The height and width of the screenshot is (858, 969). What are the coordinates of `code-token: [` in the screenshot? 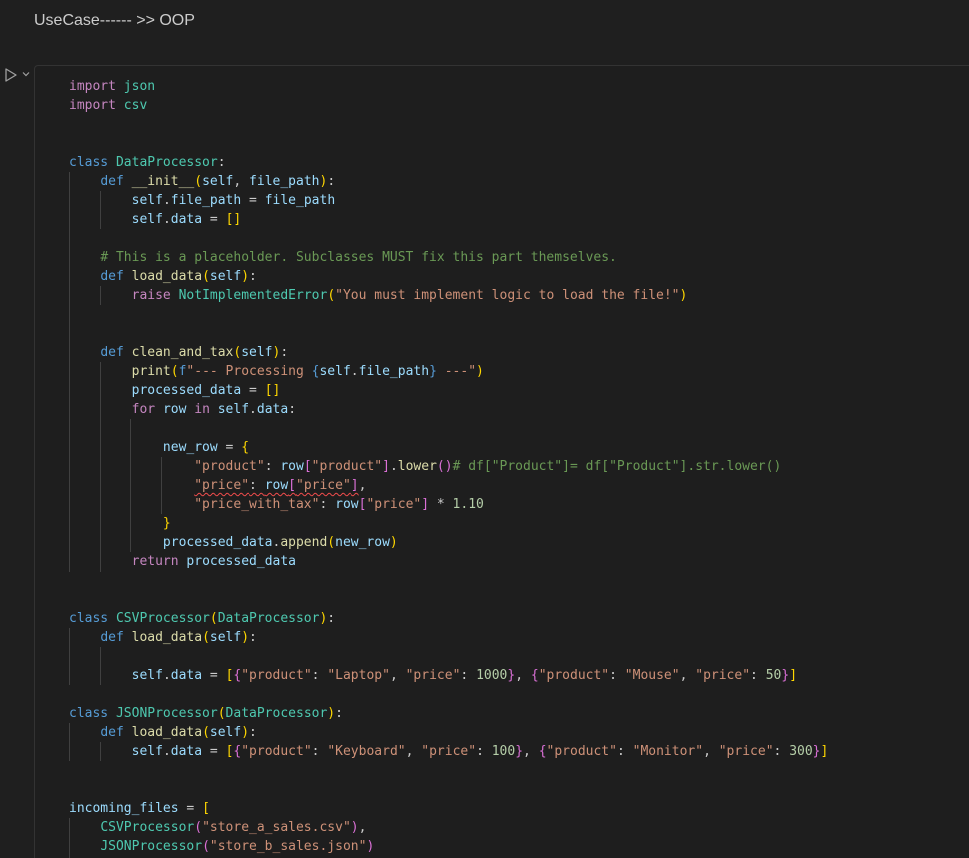 It's located at (292, 485).